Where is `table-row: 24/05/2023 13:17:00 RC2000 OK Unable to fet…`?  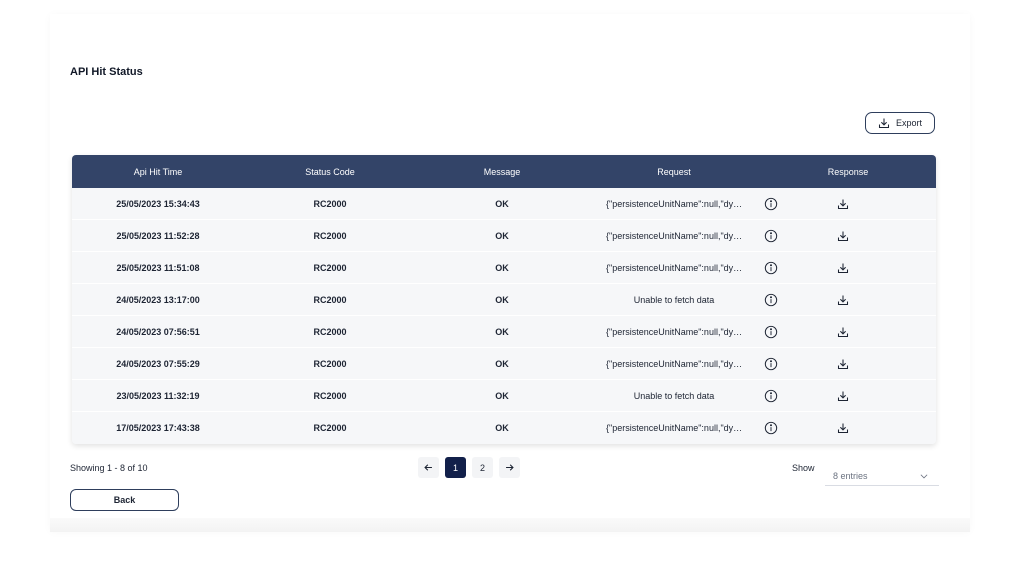
table-row: 24/05/2023 13:17:00 RC2000 OK Unable to fet… is located at coordinates (504, 300).